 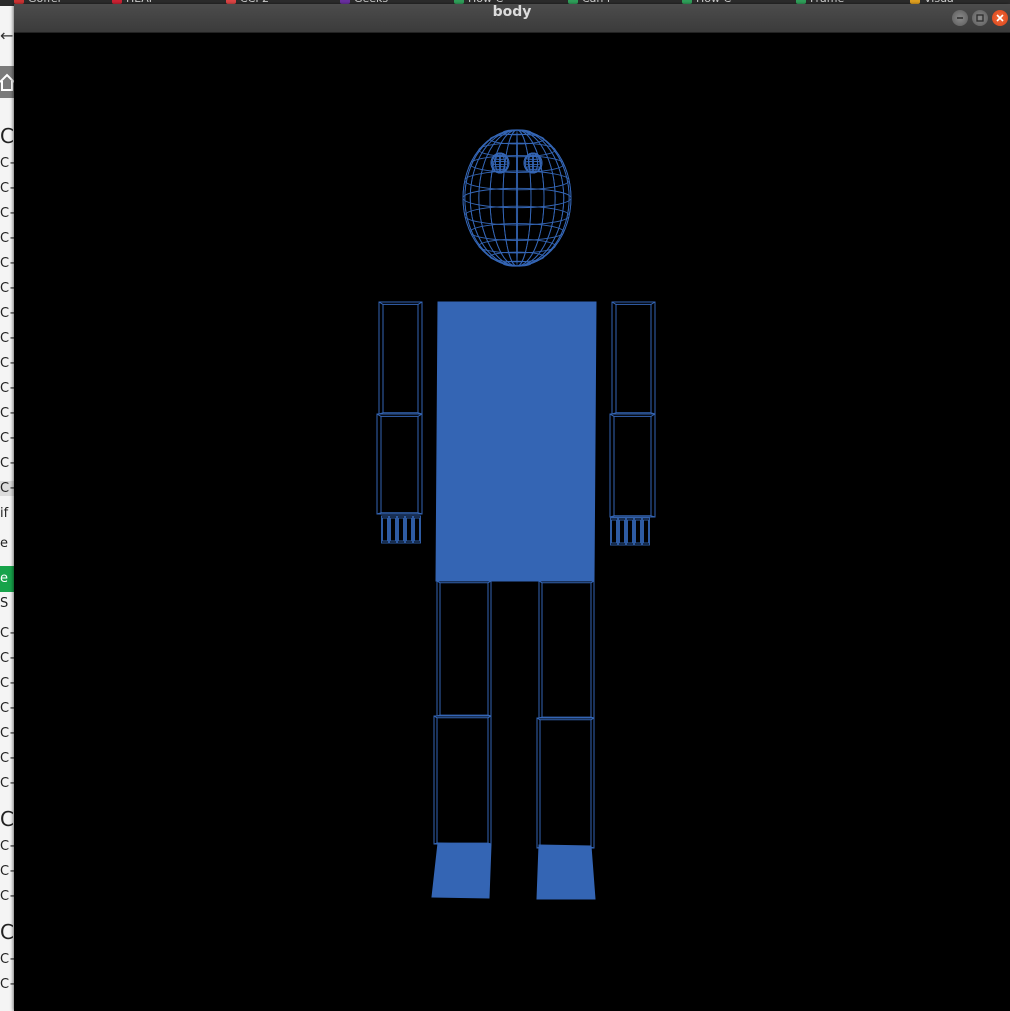 I want to click on minimize-icon, so click(x=960, y=18).